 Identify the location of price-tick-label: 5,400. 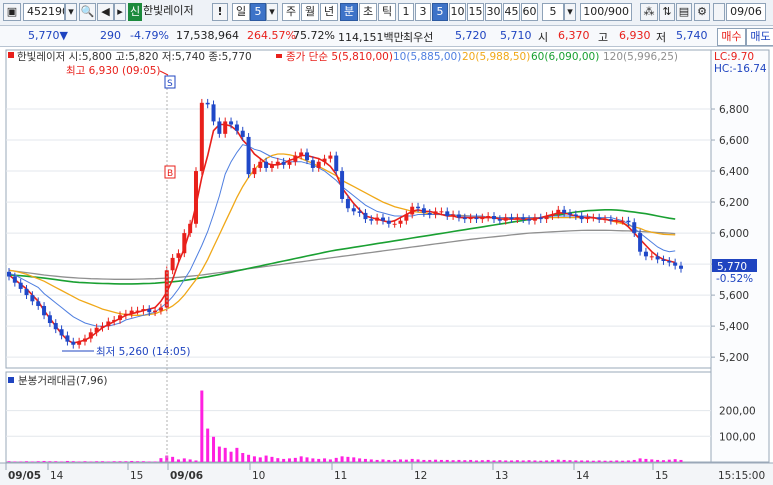
(734, 327).